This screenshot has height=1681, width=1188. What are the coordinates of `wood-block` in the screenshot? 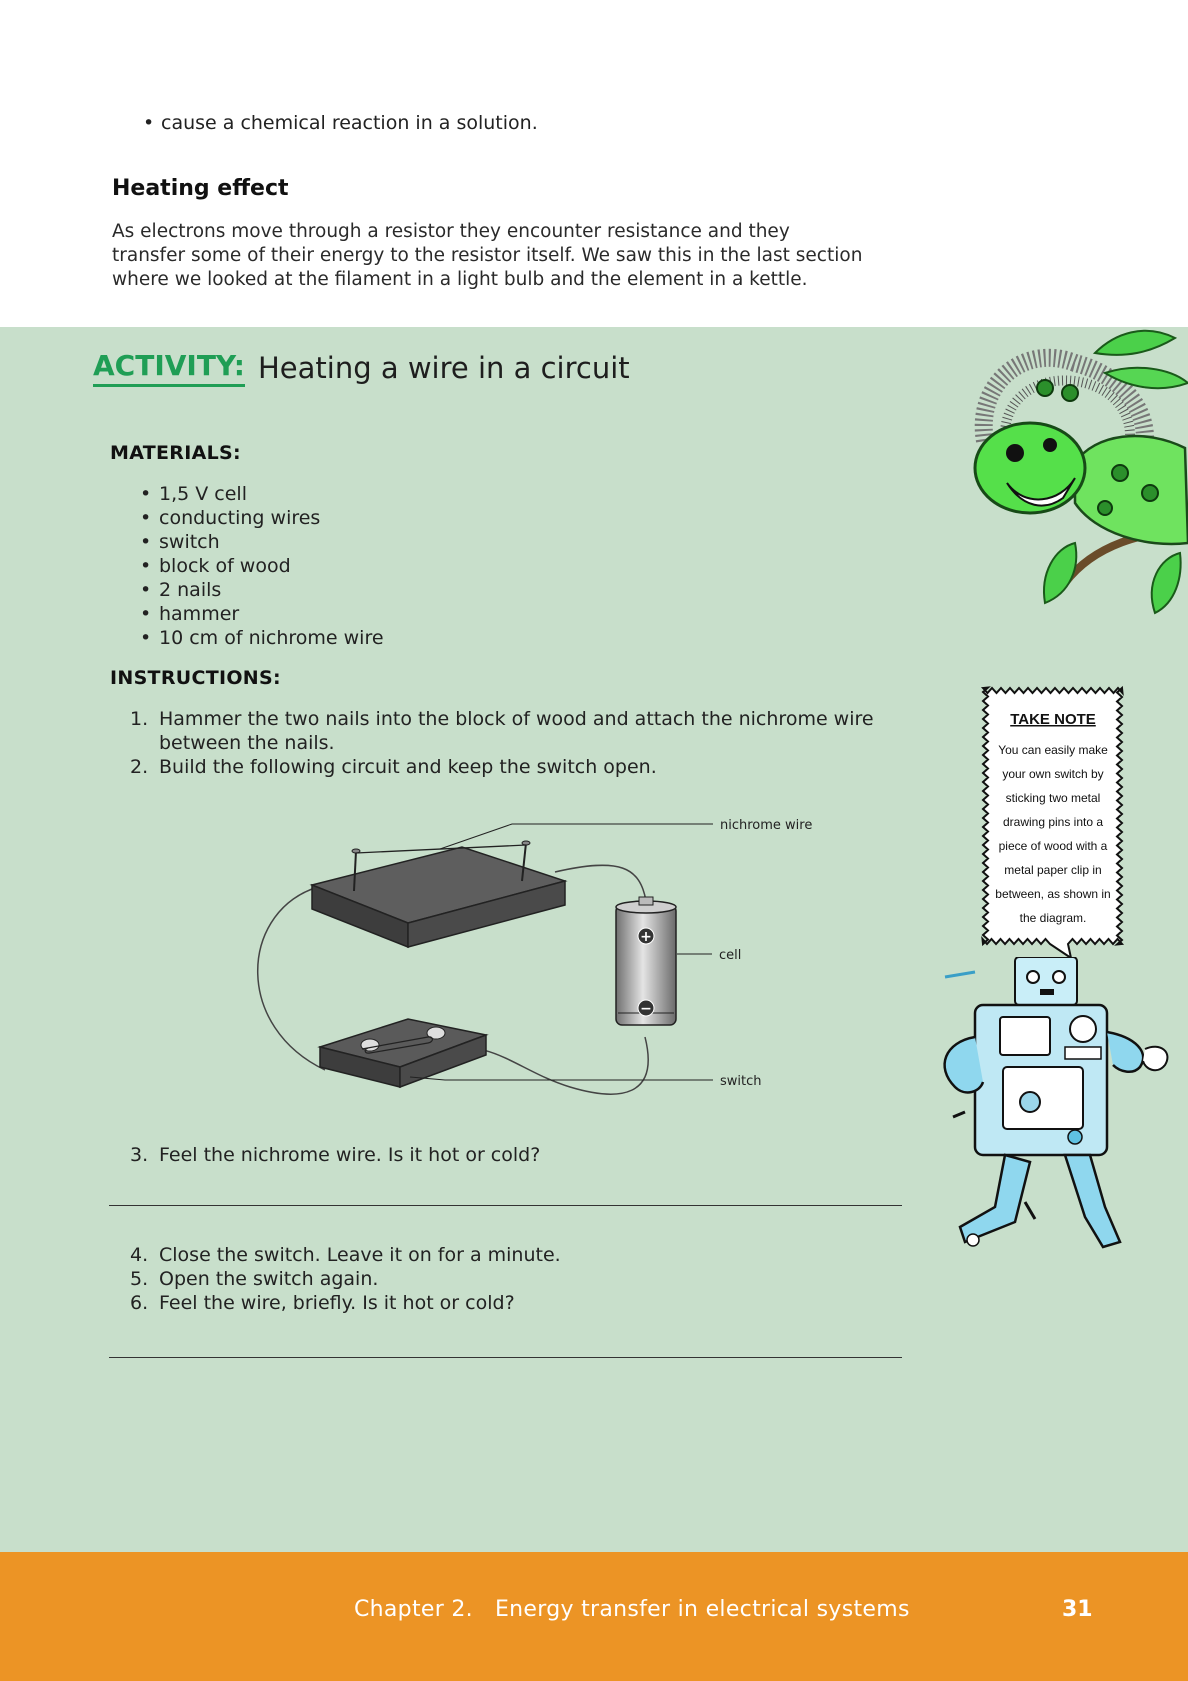 It's located at (438, 897).